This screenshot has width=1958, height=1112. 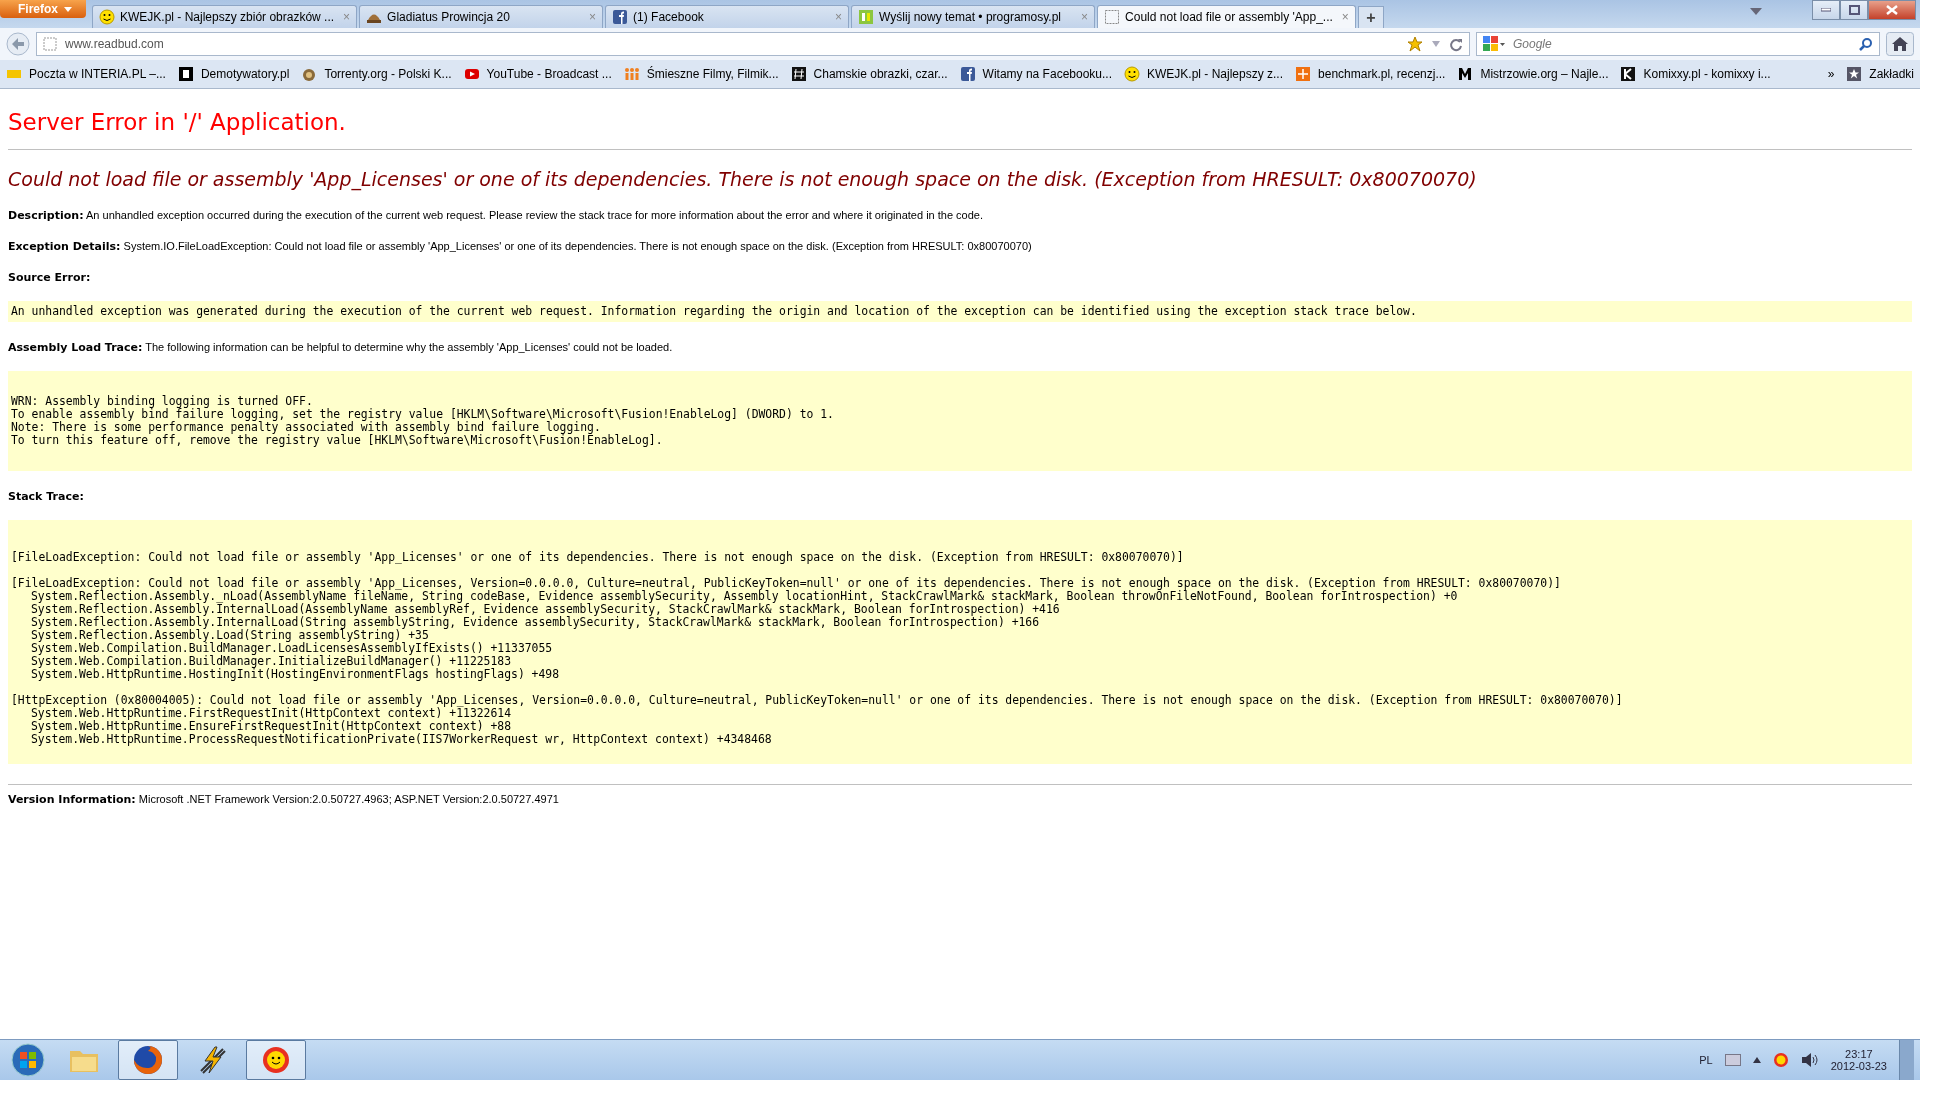 What do you see at coordinates (1866, 44) in the screenshot?
I see `search-icon` at bounding box center [1866, 44].